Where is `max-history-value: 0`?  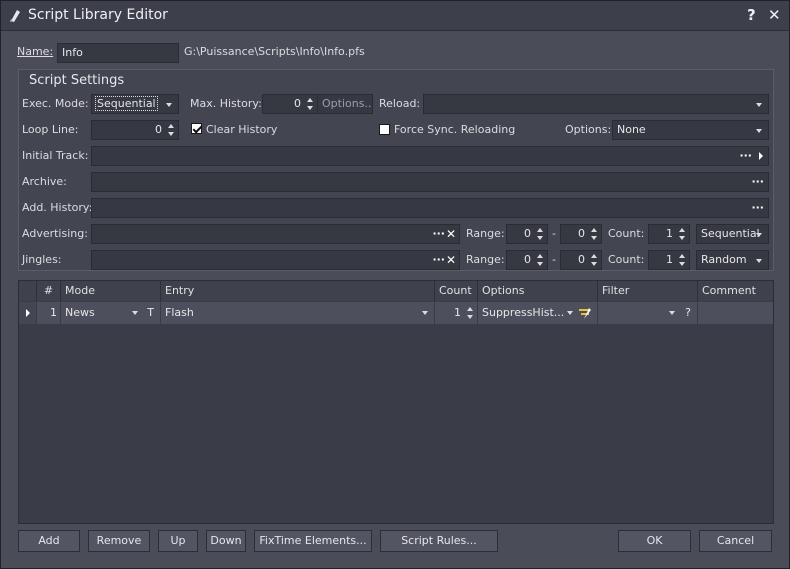
max-history-value: 0 is located at coordinates (297, 103).